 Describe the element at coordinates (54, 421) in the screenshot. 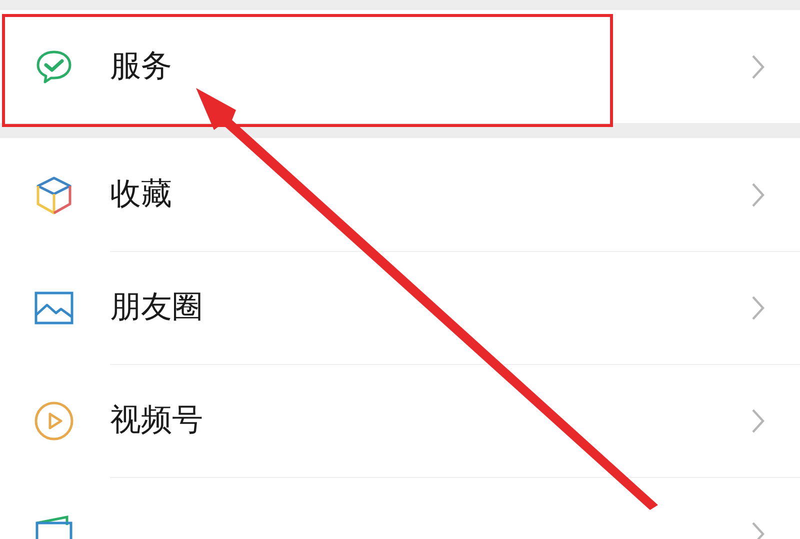

I see `play-circle-icon` at that location.